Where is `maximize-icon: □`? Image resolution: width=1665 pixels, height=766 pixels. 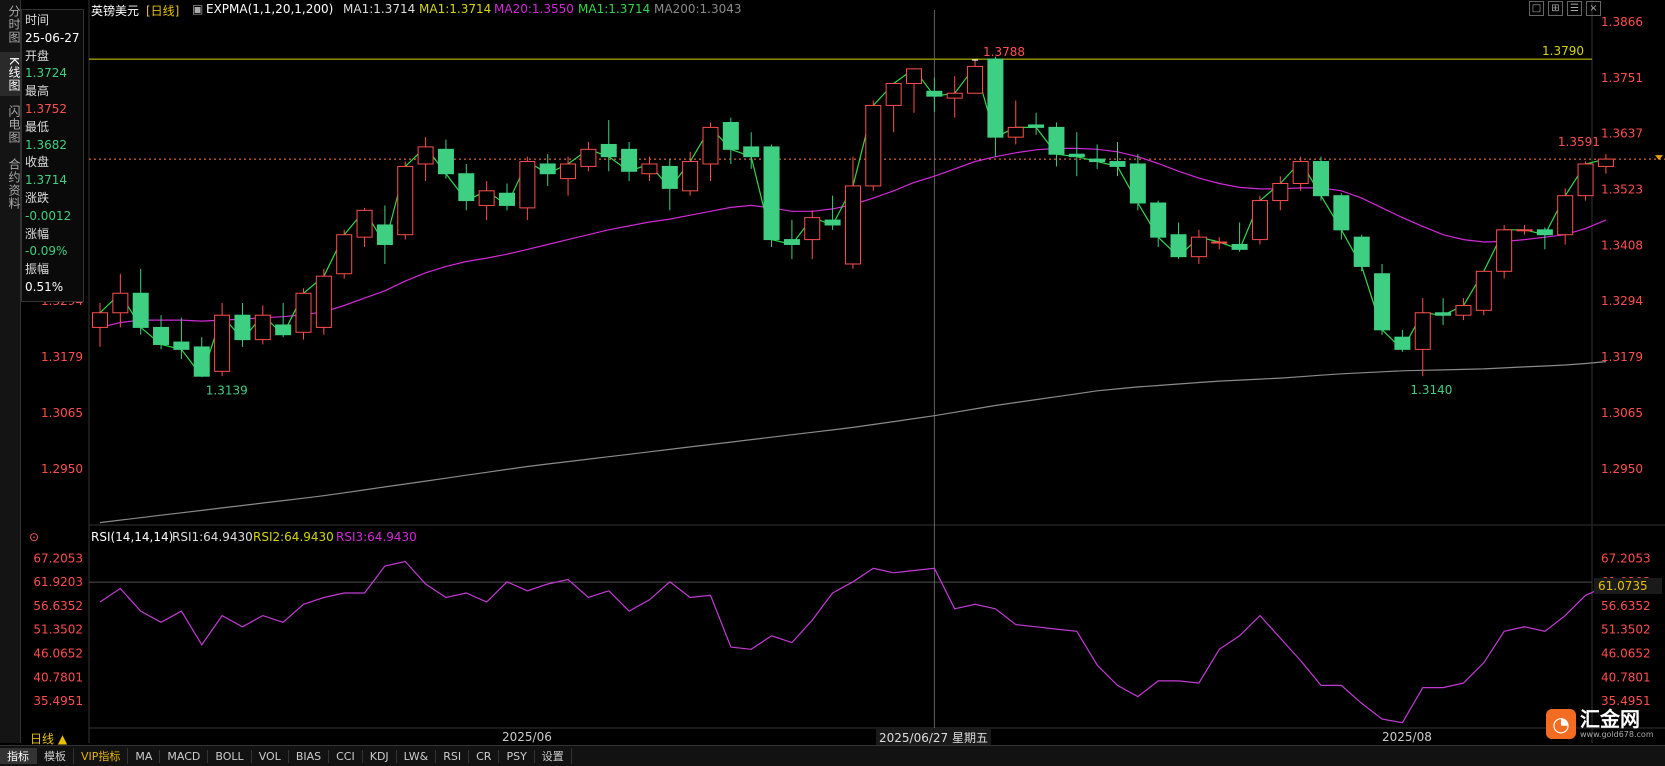
maximize-icon: □ is located at coordinates (1536, 8).